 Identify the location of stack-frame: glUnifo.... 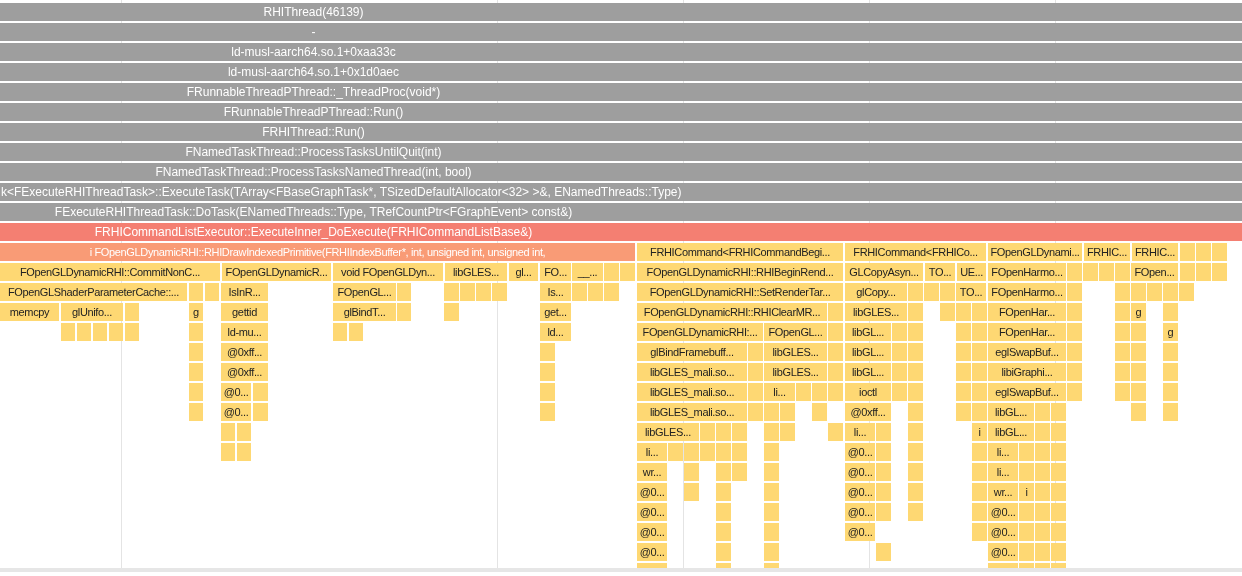
(92, 312).